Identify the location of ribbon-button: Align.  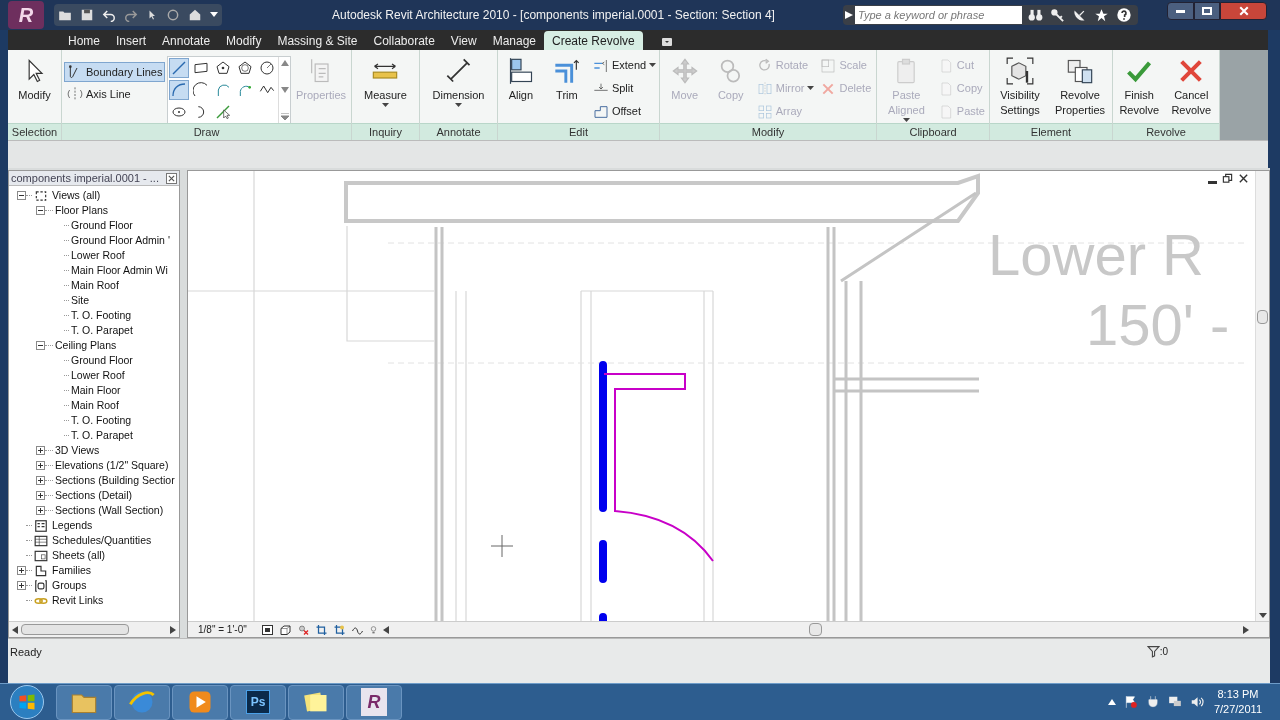
(520, 78).